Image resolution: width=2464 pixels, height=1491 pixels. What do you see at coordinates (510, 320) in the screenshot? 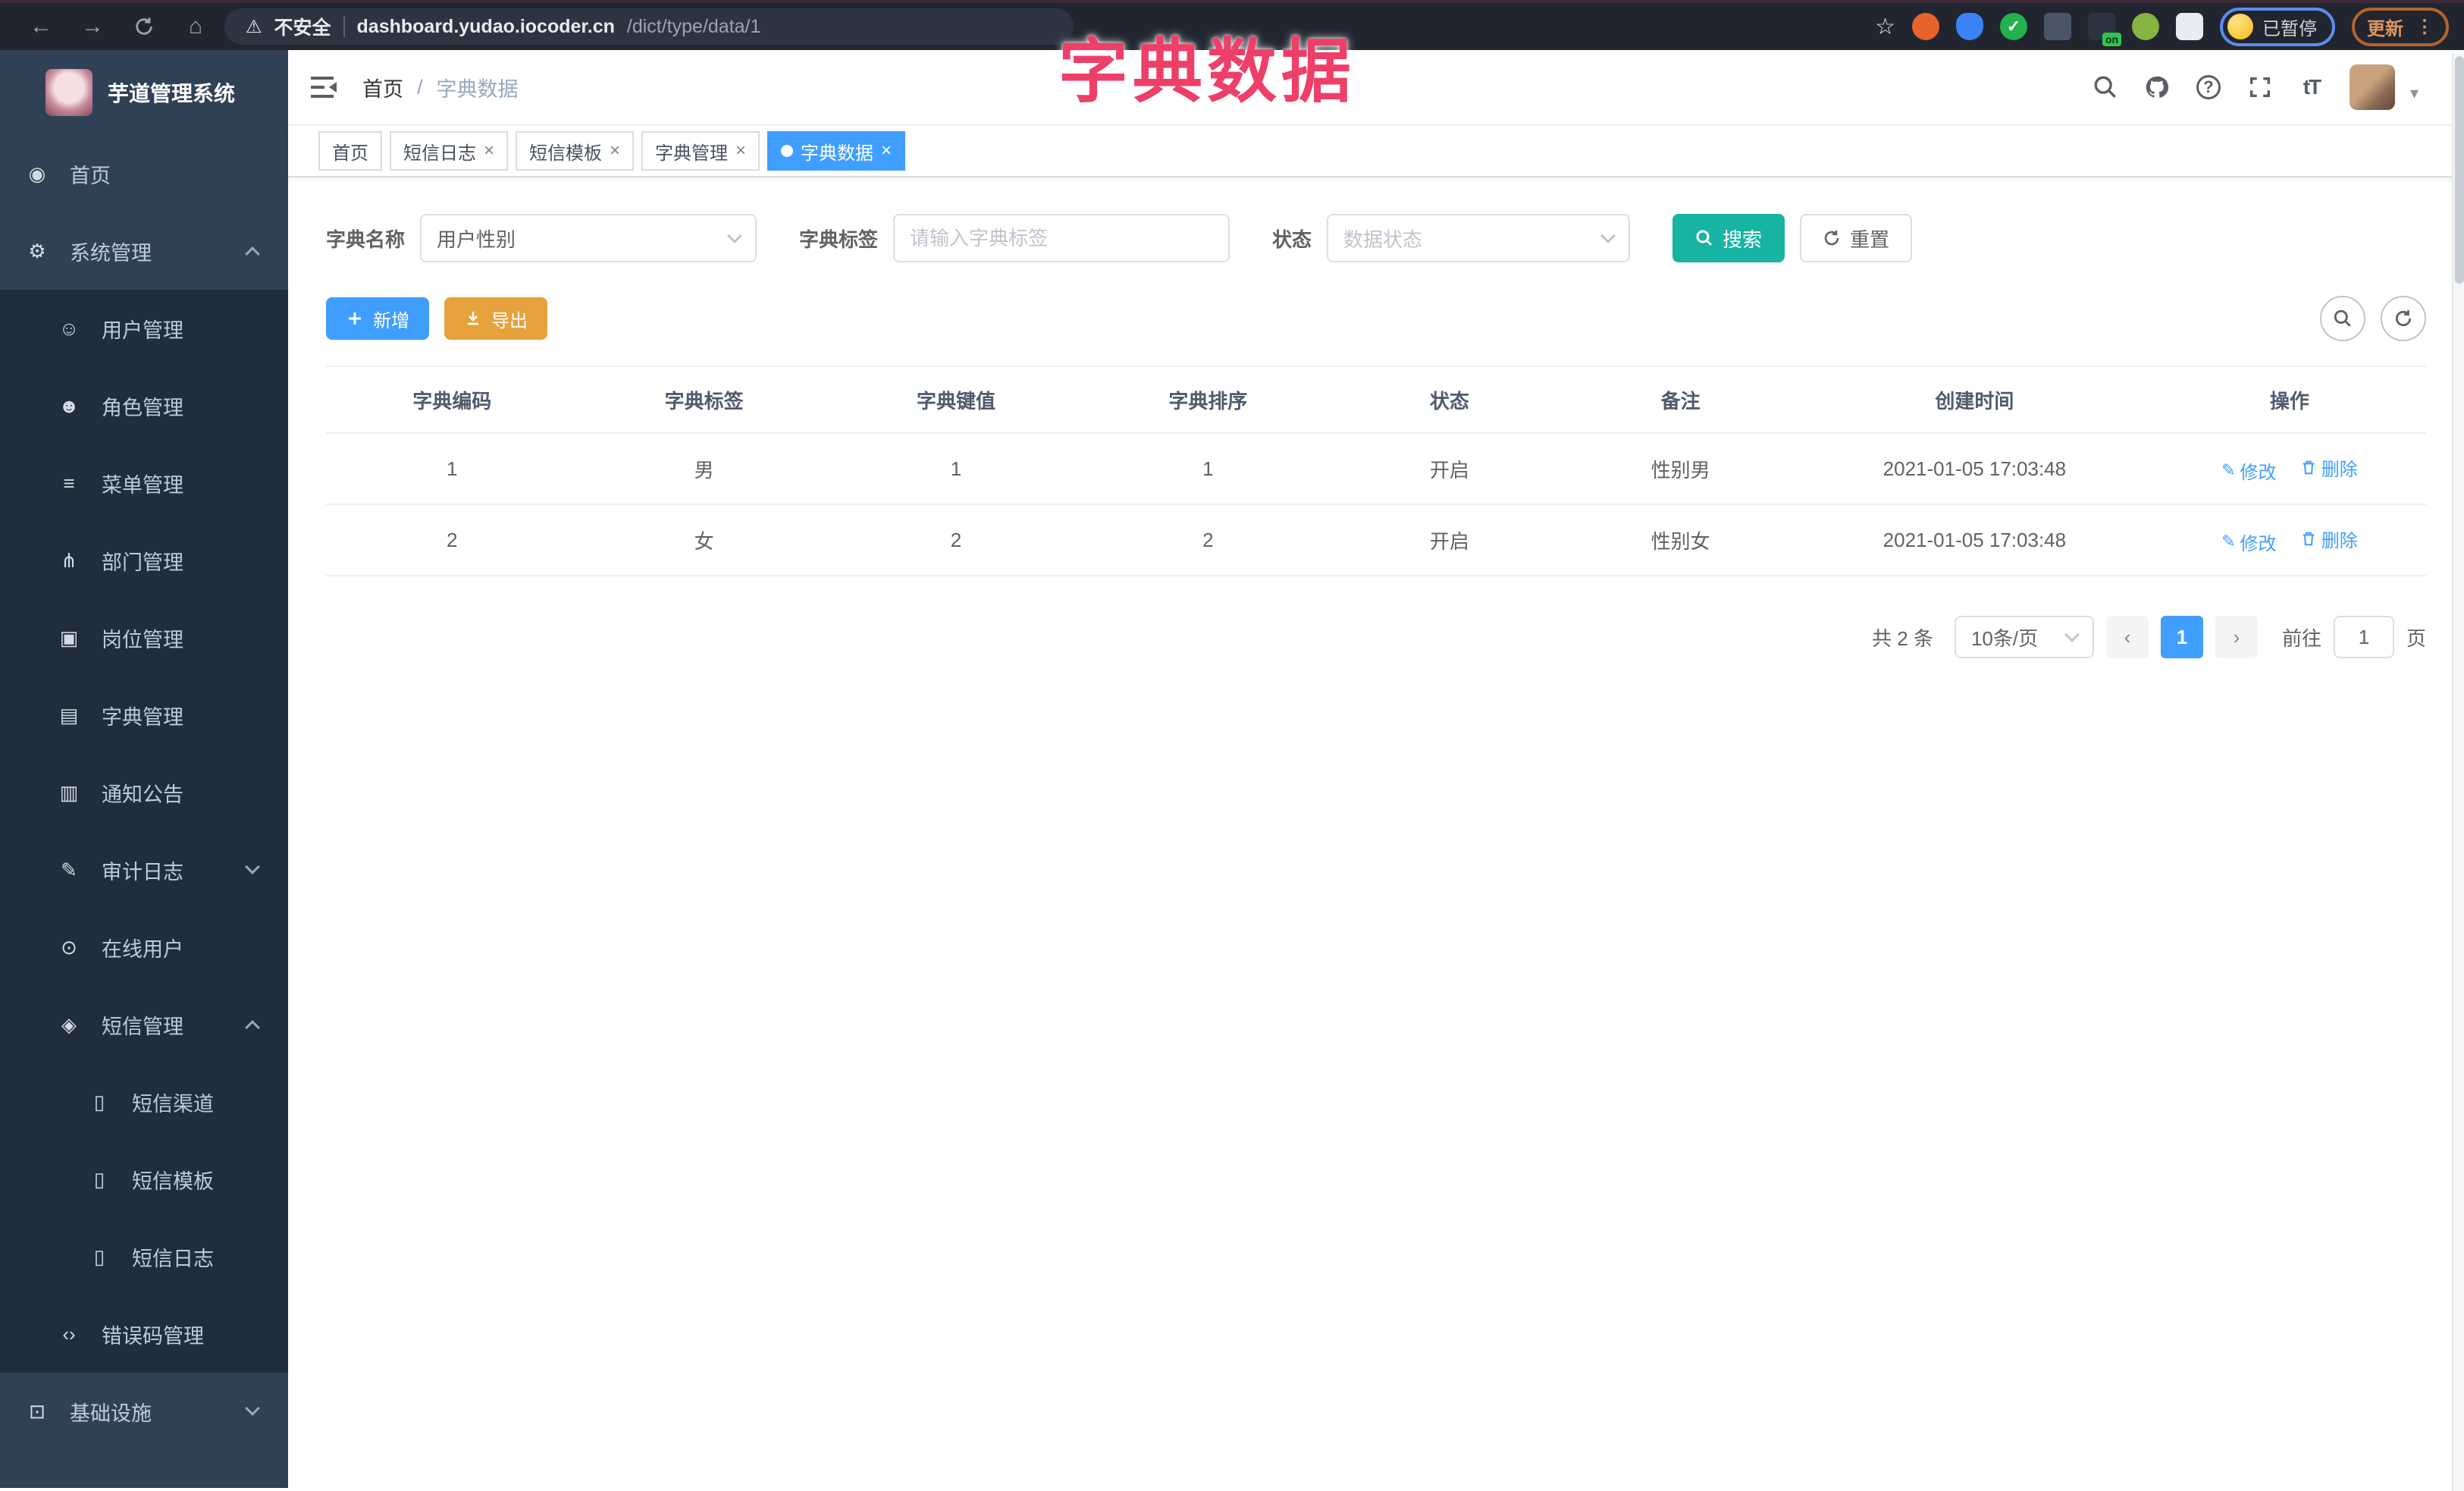
I see `export-button-label: 导出` at bounding box center [510, 320].